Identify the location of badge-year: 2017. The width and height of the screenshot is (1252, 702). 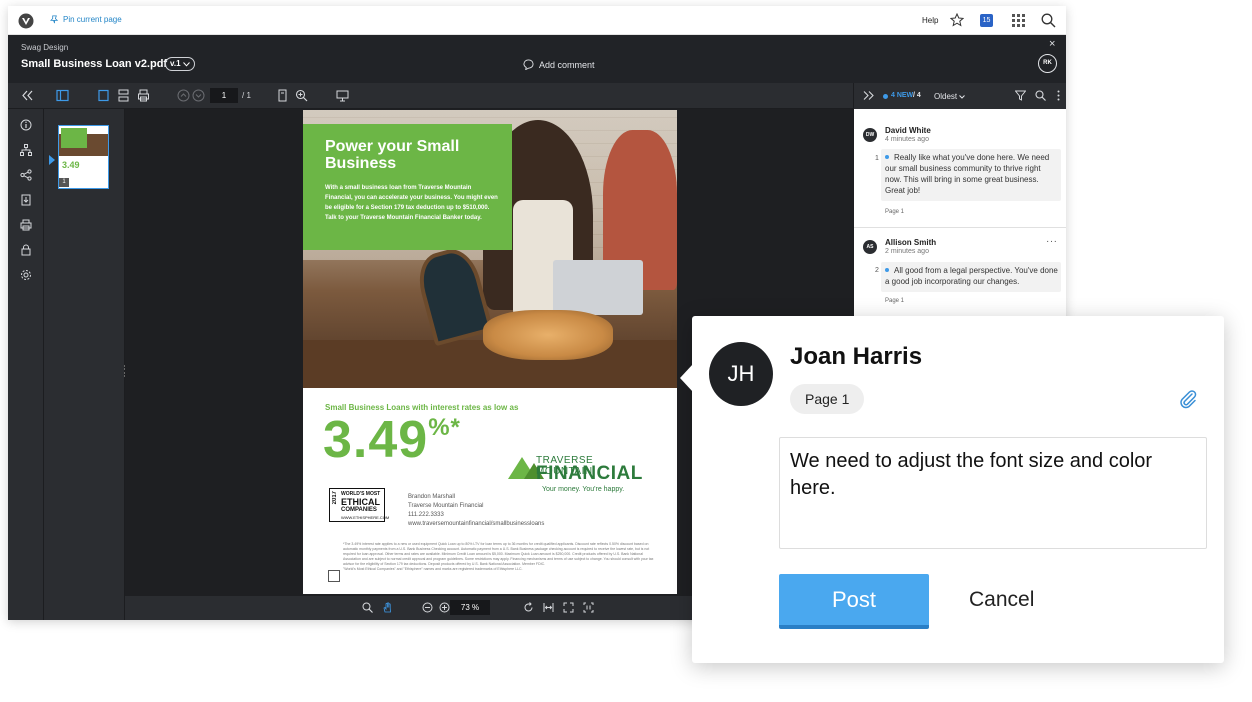
(335, 498).